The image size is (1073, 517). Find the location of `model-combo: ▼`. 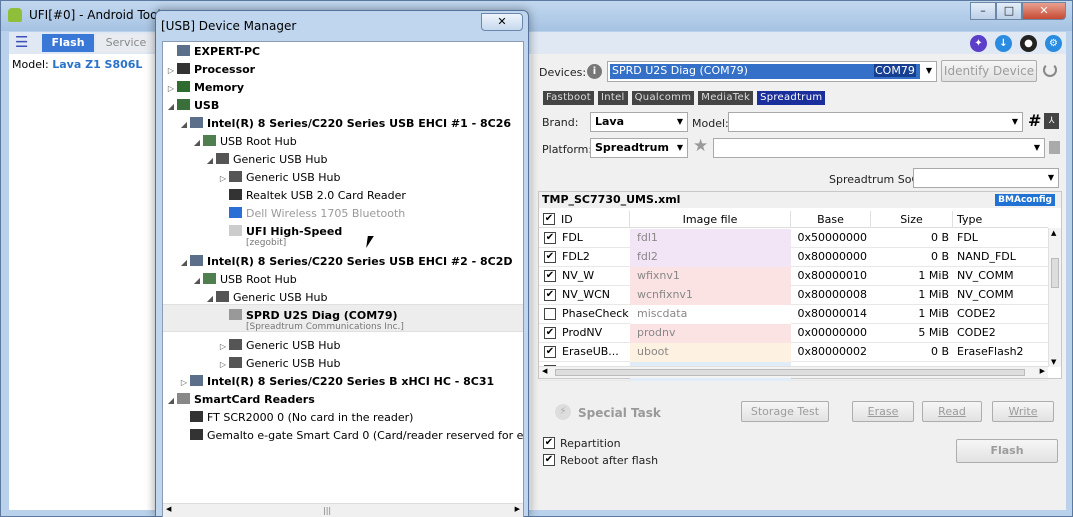

model-combo: ▼ is located at coordinates (875, 122).